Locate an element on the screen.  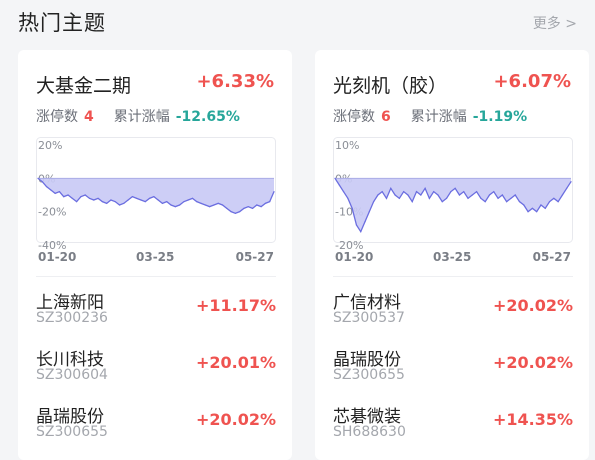
y-tick-label: 20% is located at coordinates (50, 145).